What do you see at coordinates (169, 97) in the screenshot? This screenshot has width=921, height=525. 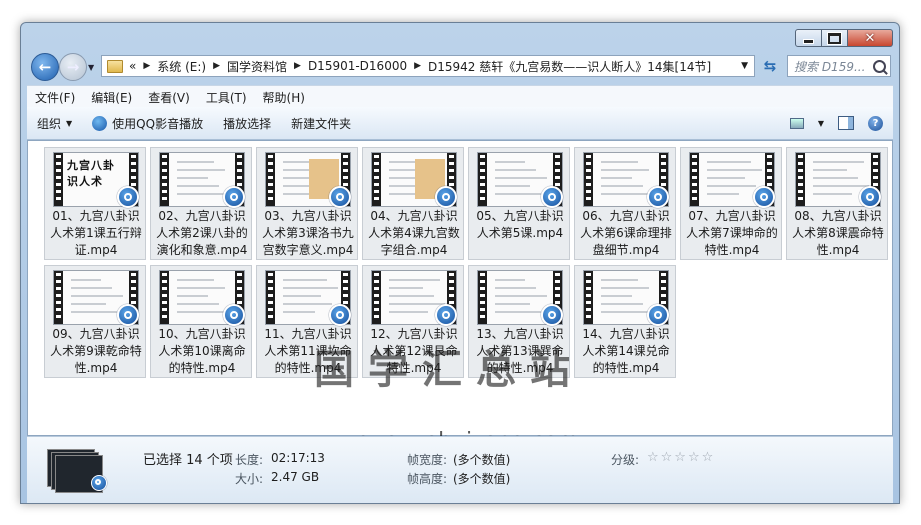 I see `menu-view: 查看(V)` at bounding box center [169, 97].